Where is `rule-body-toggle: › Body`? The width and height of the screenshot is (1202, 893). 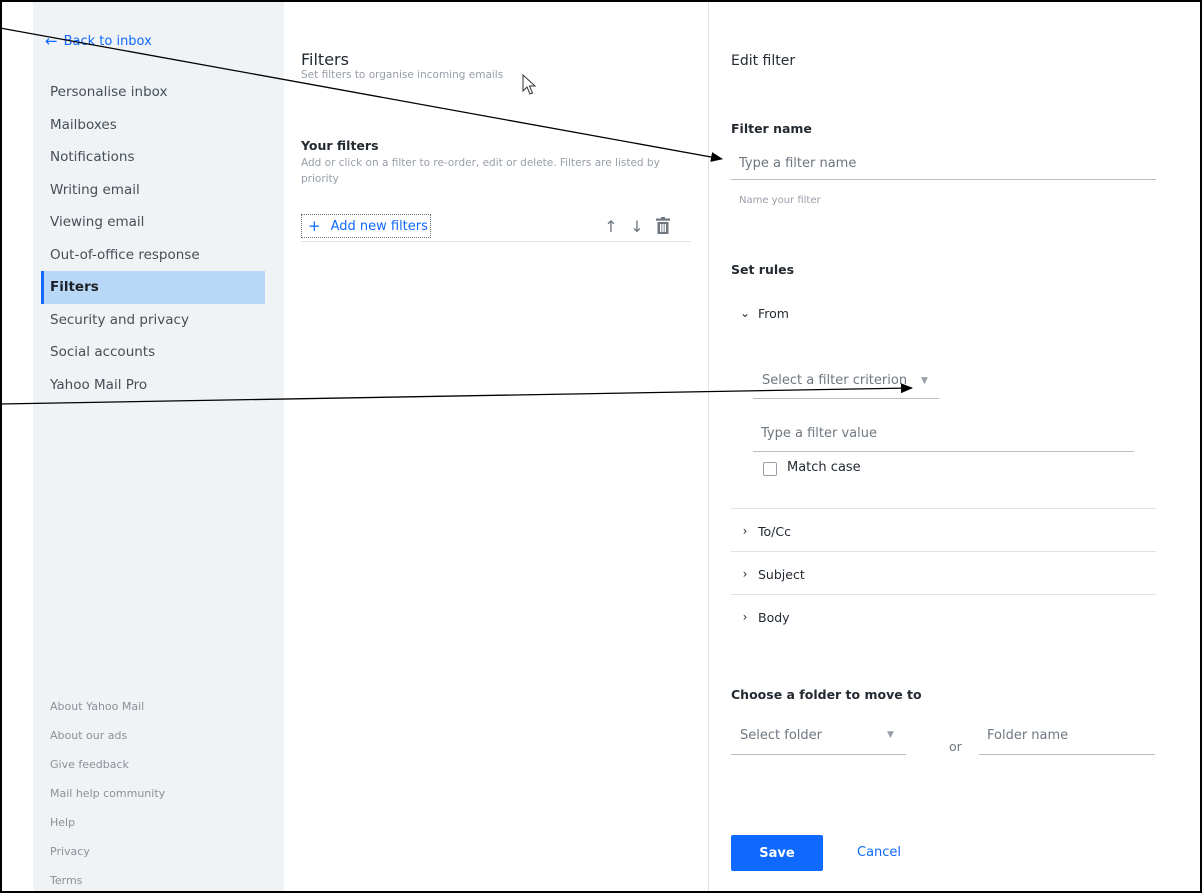 rule-body-toggle: › Body is located at coordinates (943, 617).